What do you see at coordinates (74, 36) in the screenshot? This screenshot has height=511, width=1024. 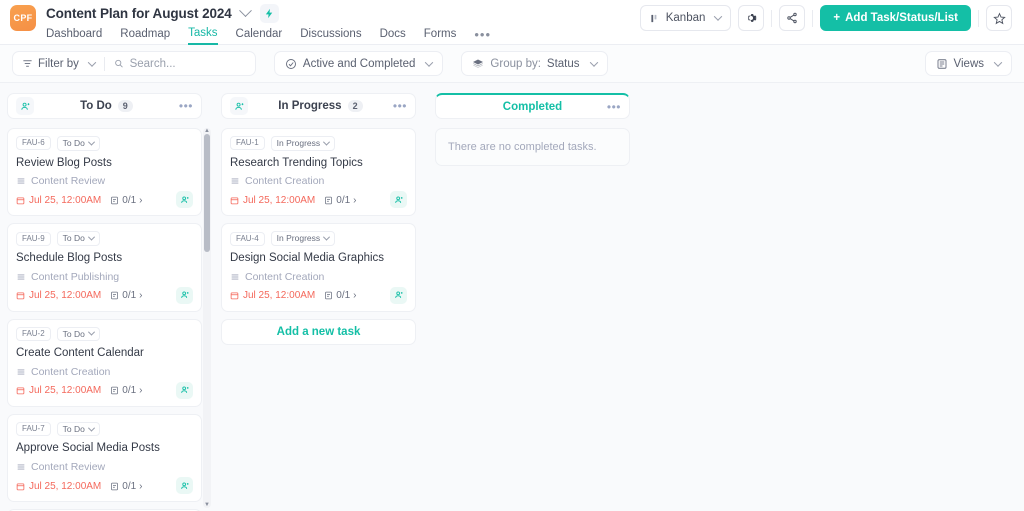 I see `tab-dashboard: Dashboard` at bounding box center [74, 36].